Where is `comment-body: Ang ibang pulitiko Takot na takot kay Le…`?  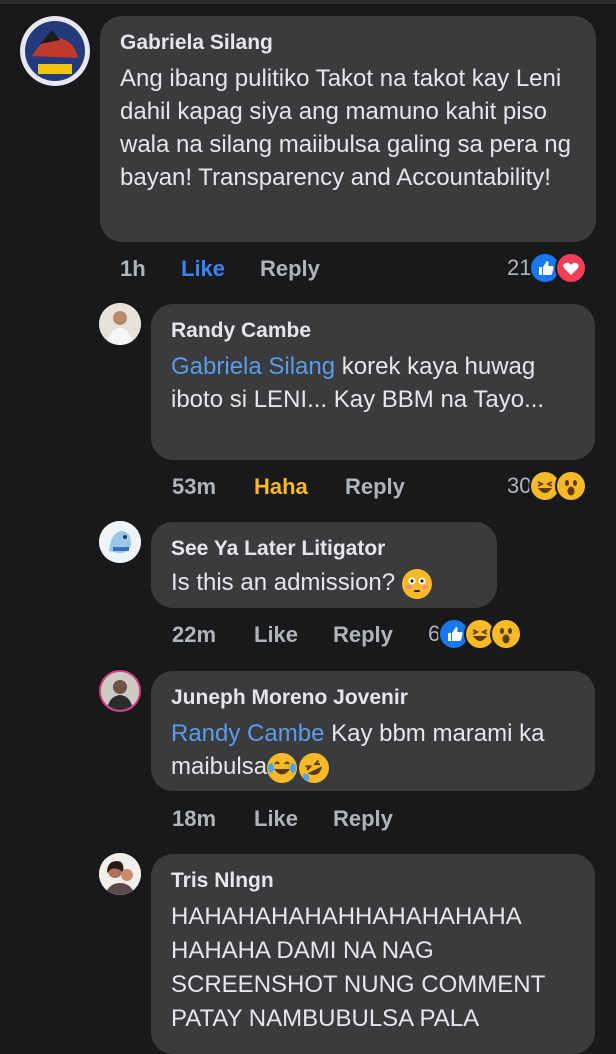 comment-body: Ang ibang pulitiko Takot na takot kay Le… is located at coordinates (345, 128).